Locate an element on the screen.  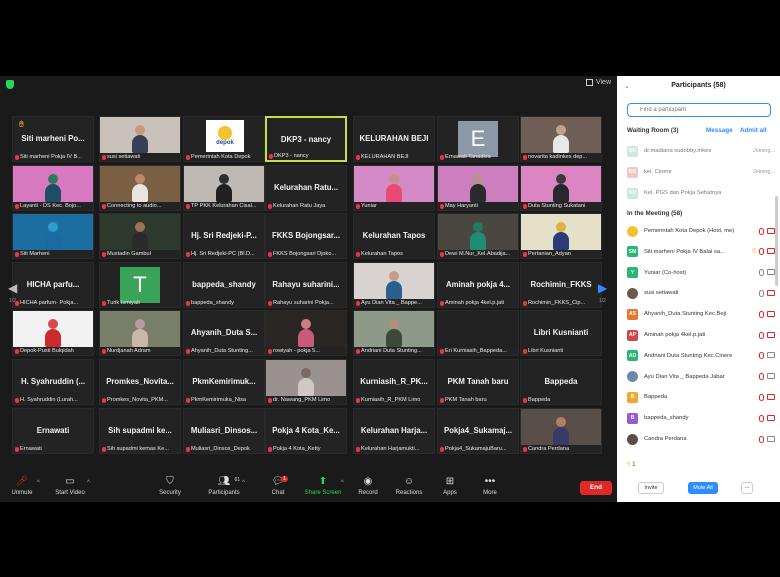
participant-tile: Duta Stunting Sukatani is located at coordinates (561, 188).